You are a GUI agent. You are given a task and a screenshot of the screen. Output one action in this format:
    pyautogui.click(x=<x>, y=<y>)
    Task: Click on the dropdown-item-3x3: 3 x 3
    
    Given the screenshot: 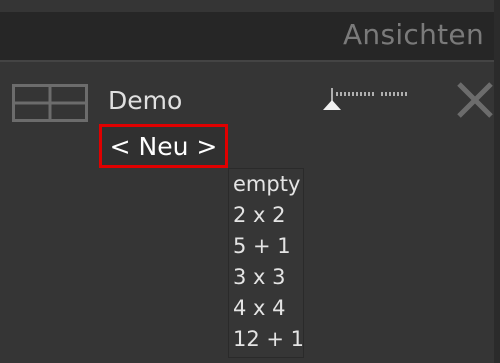 What is the action you would take?
    pyautogui.click(x=266, y=277)
    